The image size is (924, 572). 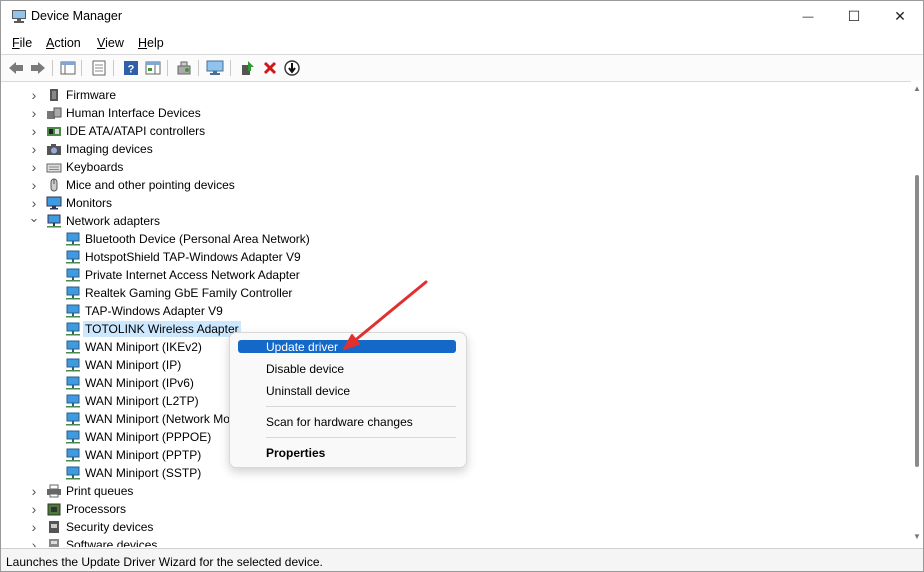 I want to click on help-icon: ?, so click(x=131, y=68).